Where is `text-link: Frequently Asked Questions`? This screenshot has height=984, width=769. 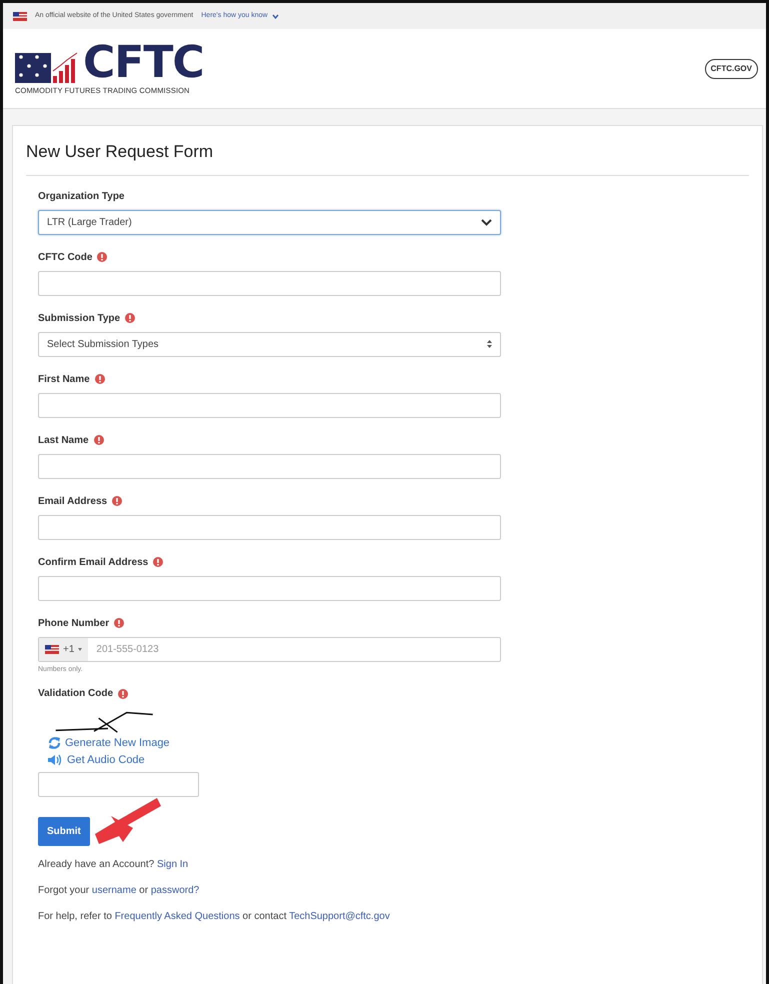 text-link: Frequently Asked Questions is located at coordinates (177, 916).